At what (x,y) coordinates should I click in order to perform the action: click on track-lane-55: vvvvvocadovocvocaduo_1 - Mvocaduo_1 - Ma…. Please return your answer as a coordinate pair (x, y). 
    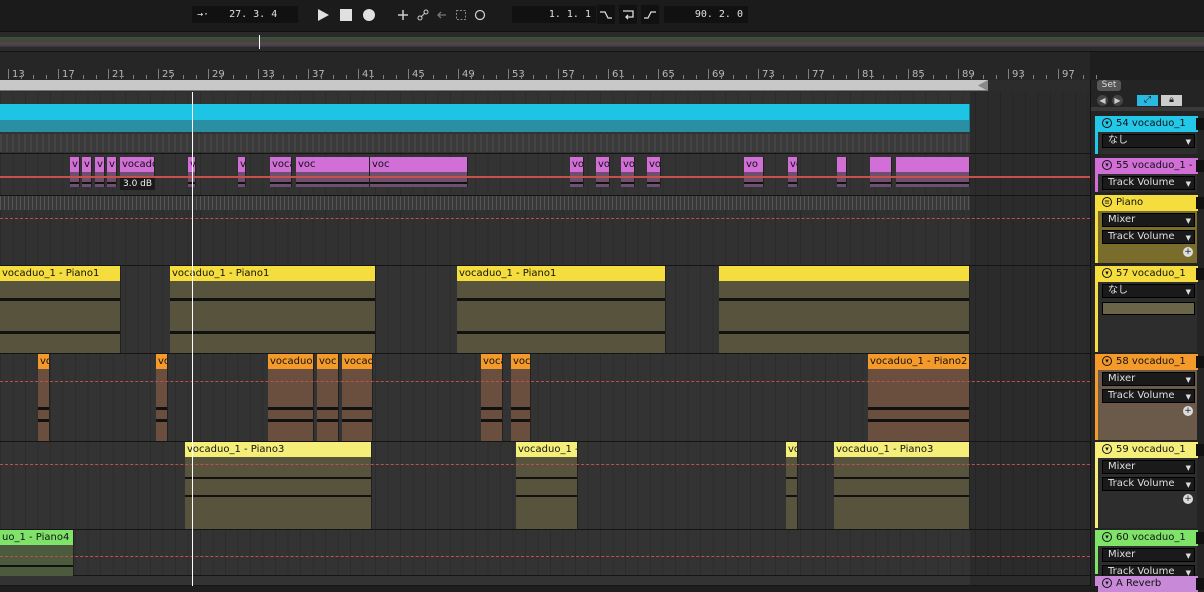
    Looking at the image, I should click on (545, 175).